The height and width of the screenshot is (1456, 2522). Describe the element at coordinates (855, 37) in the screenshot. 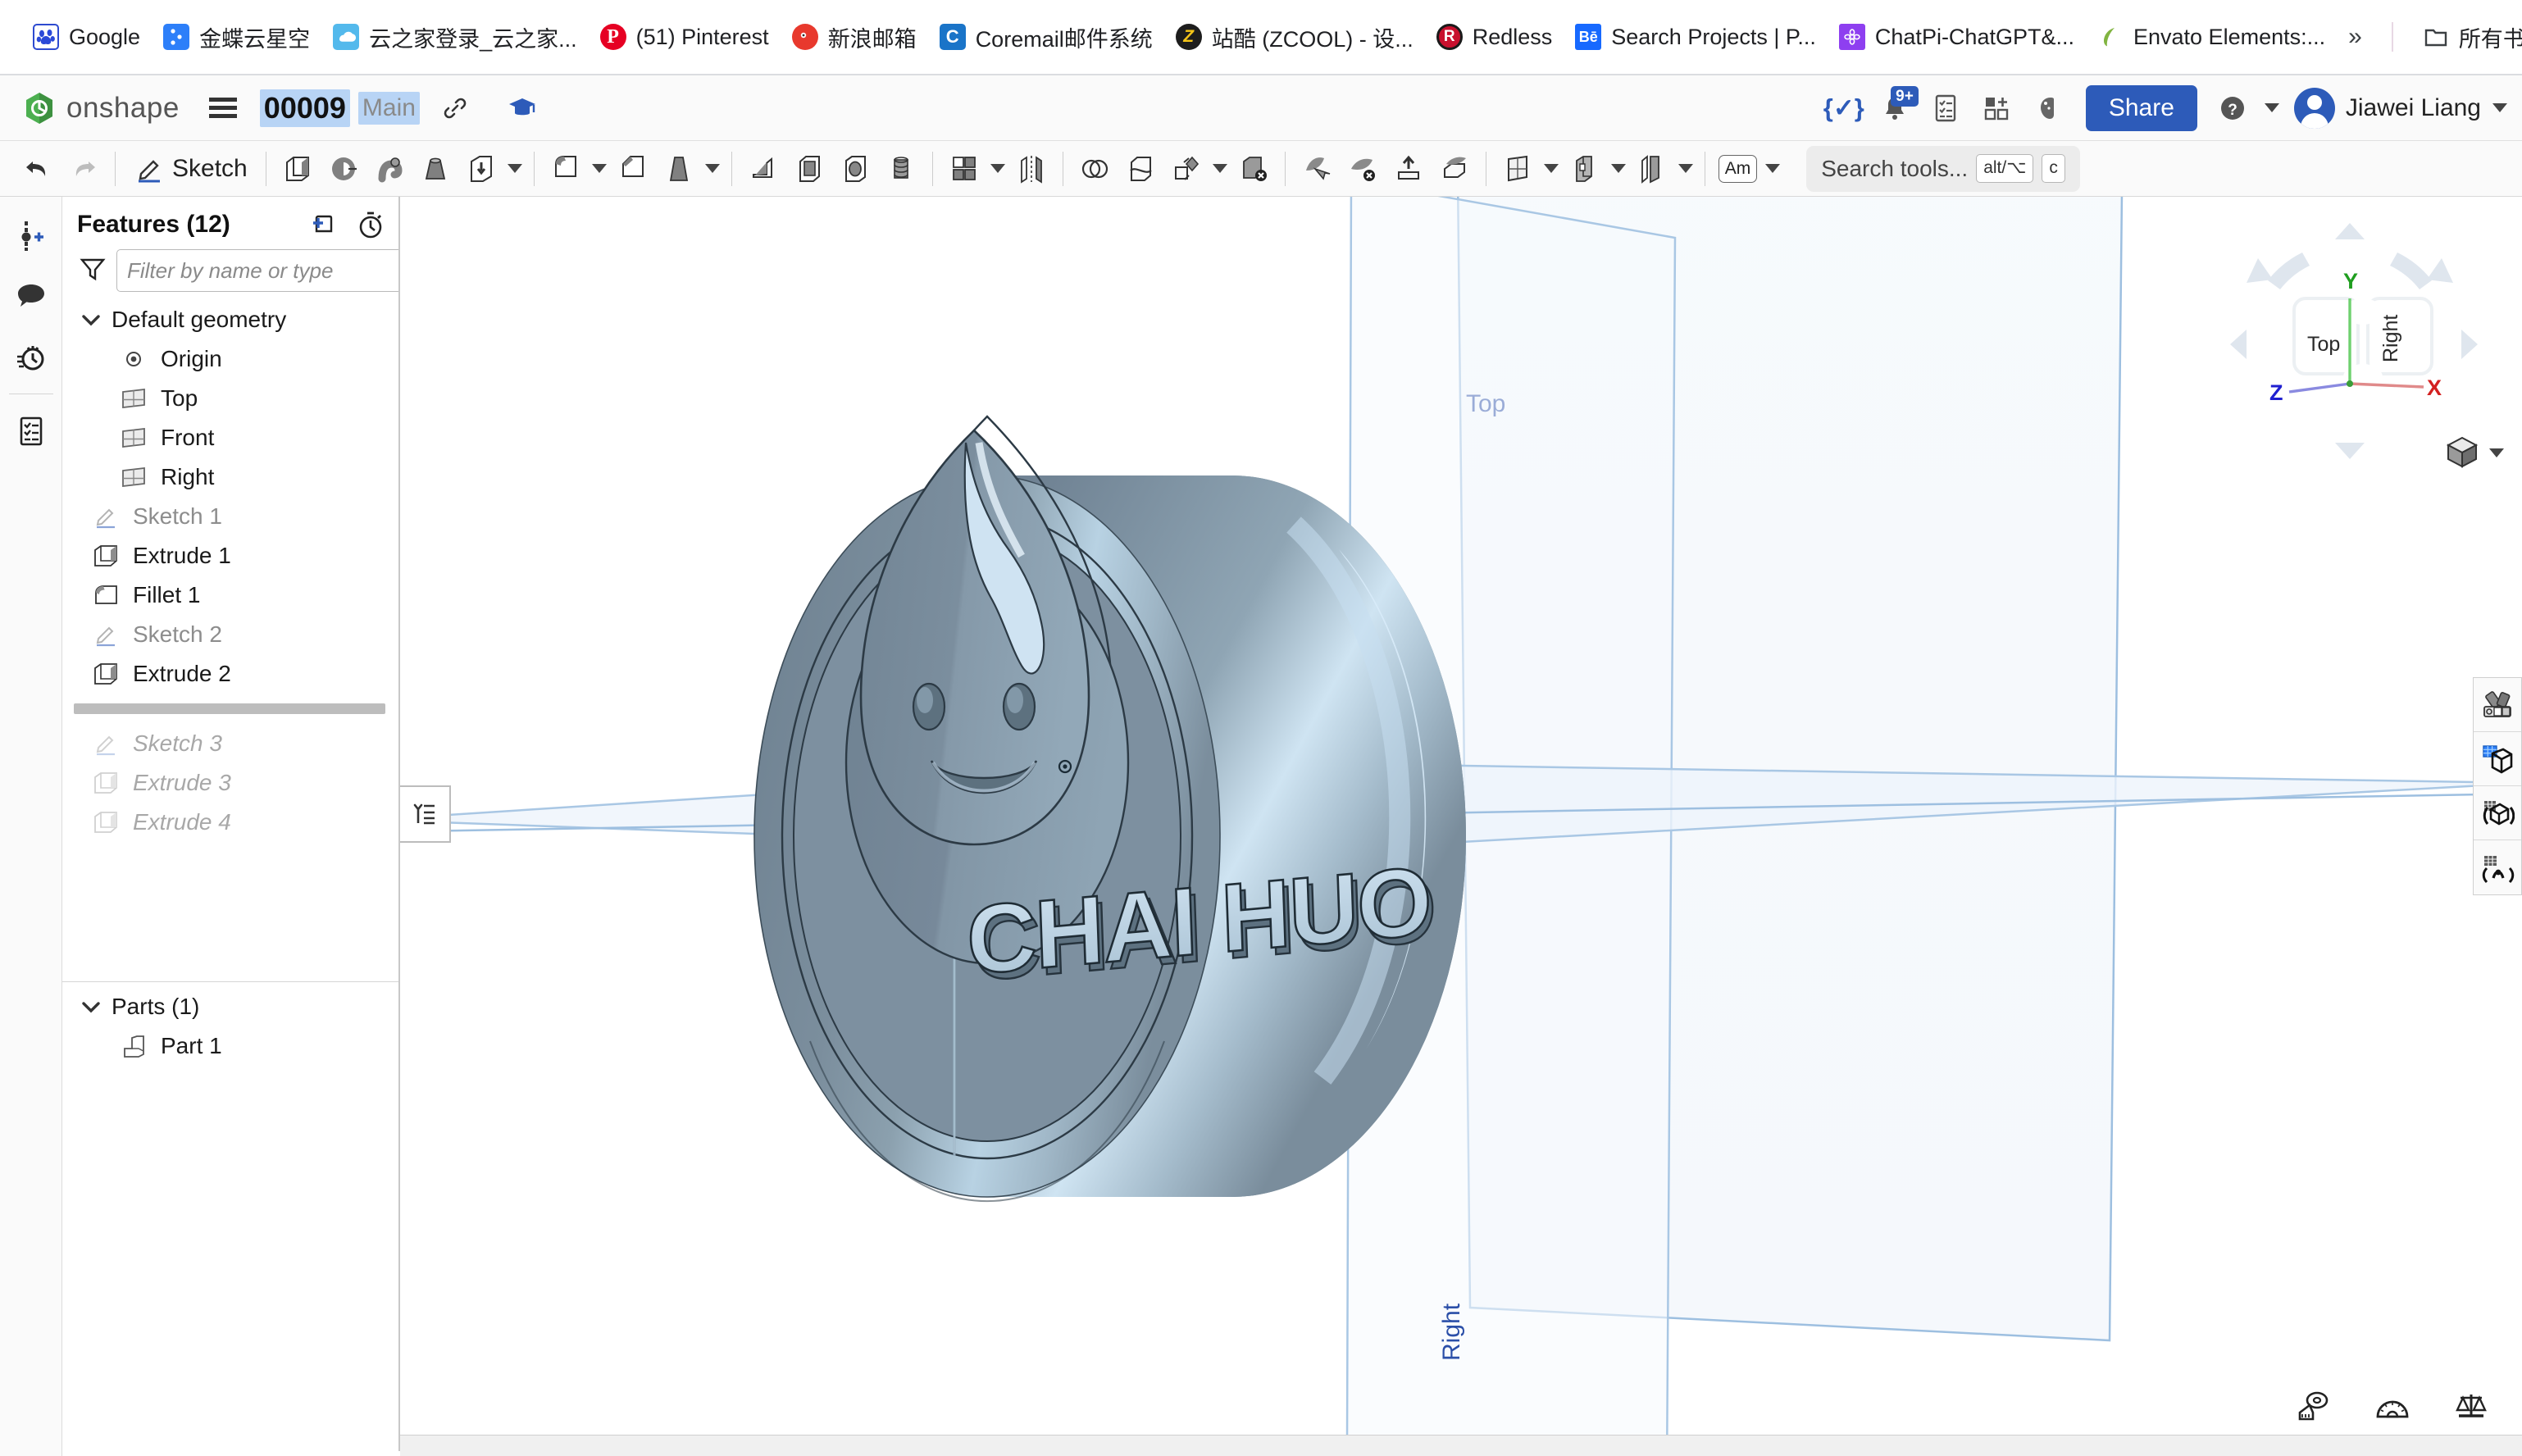

I see `bookmark-sina: 新浪邮箱` at that location.